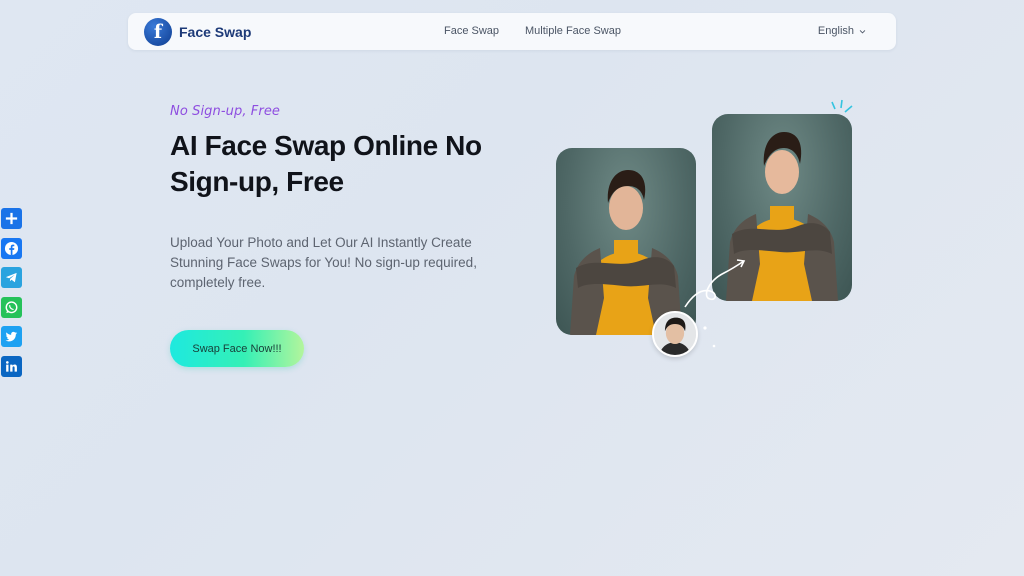 This screenshot has height=576, width=1024. What do you see at coordinates (215, 32) in the screenshot?
I see `brand-name: Face Swap` at bounding box center [215, 32].